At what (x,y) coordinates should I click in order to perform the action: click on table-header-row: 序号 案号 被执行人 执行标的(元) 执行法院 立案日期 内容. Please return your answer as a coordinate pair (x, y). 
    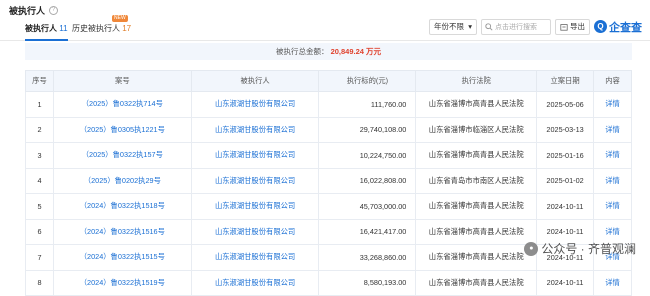
    Looking at the image, I should click on (328, 81).